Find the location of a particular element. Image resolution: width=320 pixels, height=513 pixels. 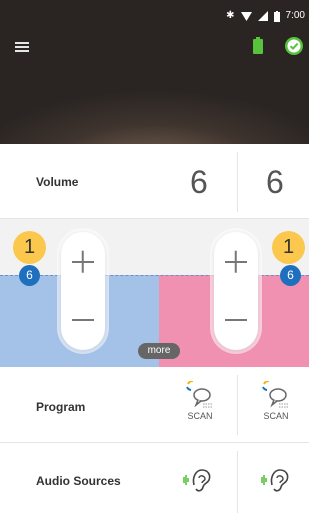

right-level-badge: 6 is located at coordinates (290, 275).